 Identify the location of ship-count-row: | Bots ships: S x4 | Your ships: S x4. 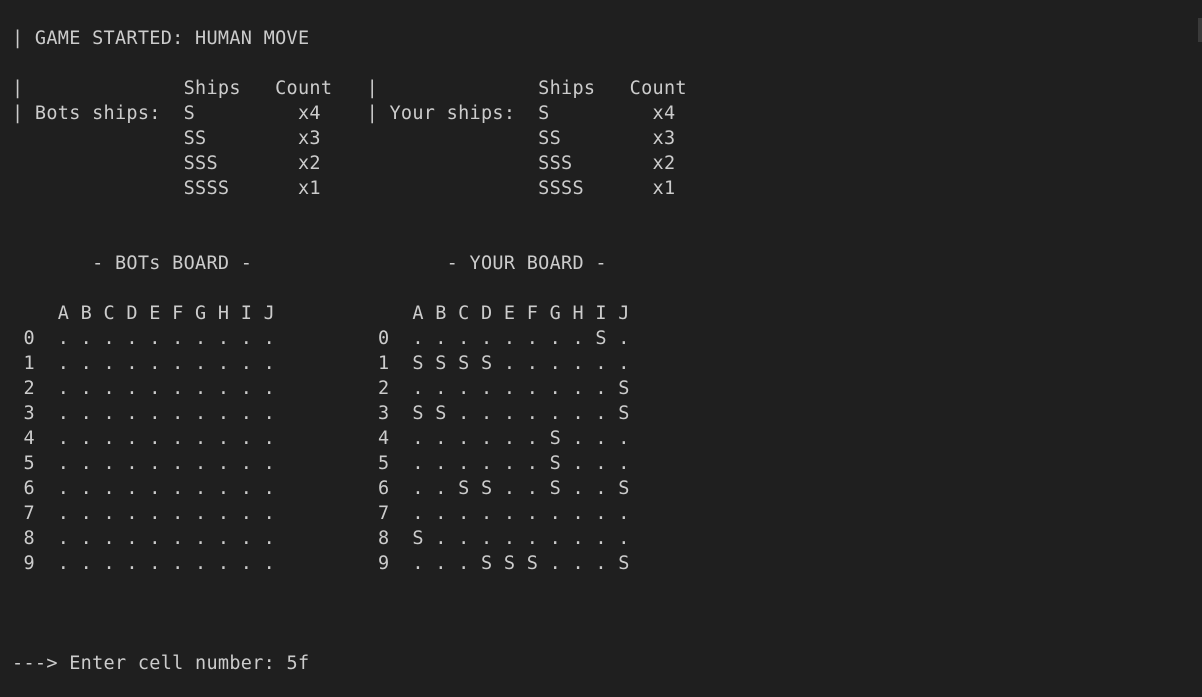
(344, 113).